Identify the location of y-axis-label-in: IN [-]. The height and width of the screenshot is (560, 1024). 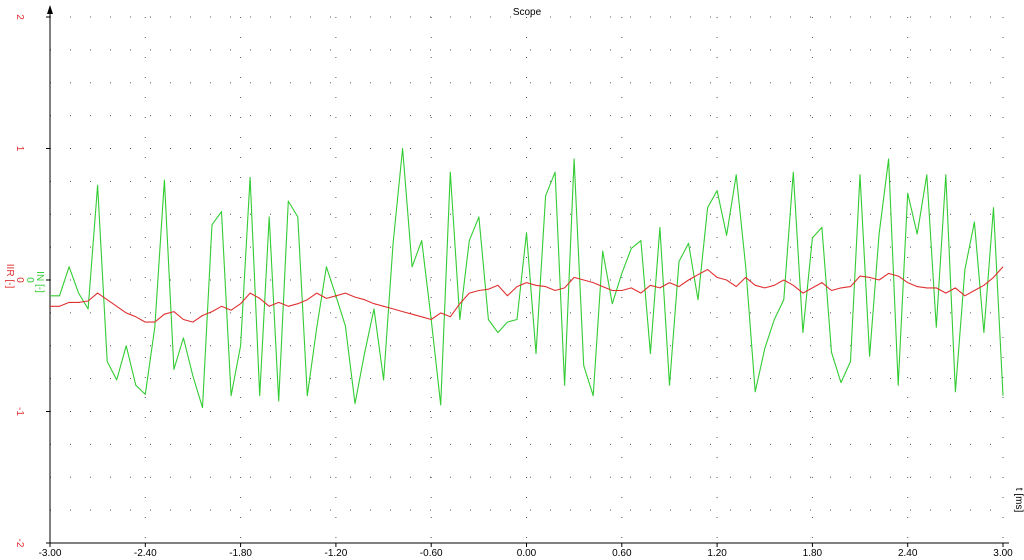
(39, 282).